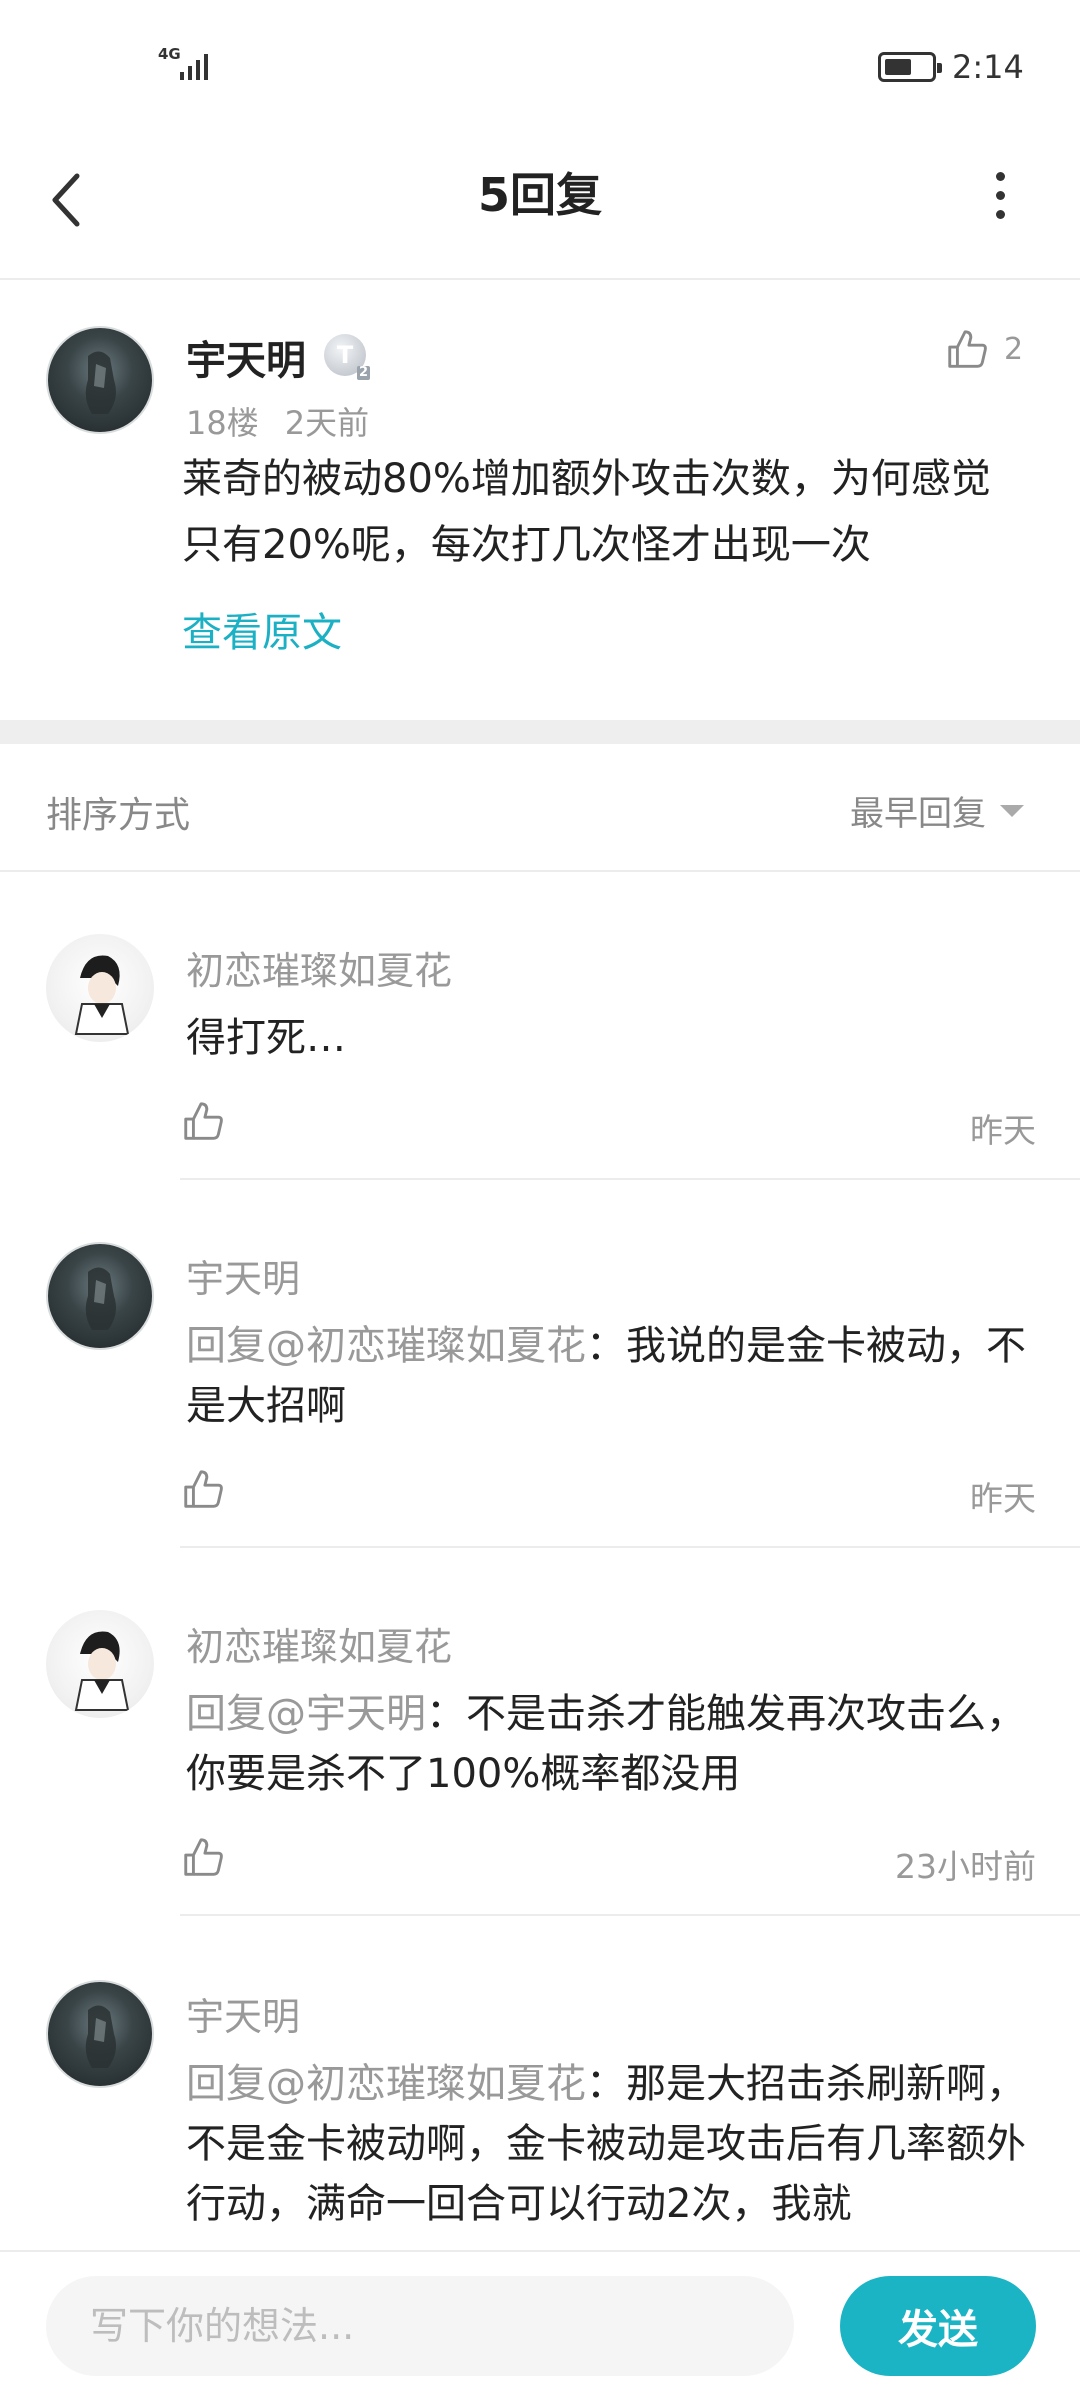 This screenshot has height=2402, width=1080. Describe the element at coordinates (540, 732) in the screenshot. I see `section-divider` at that location.